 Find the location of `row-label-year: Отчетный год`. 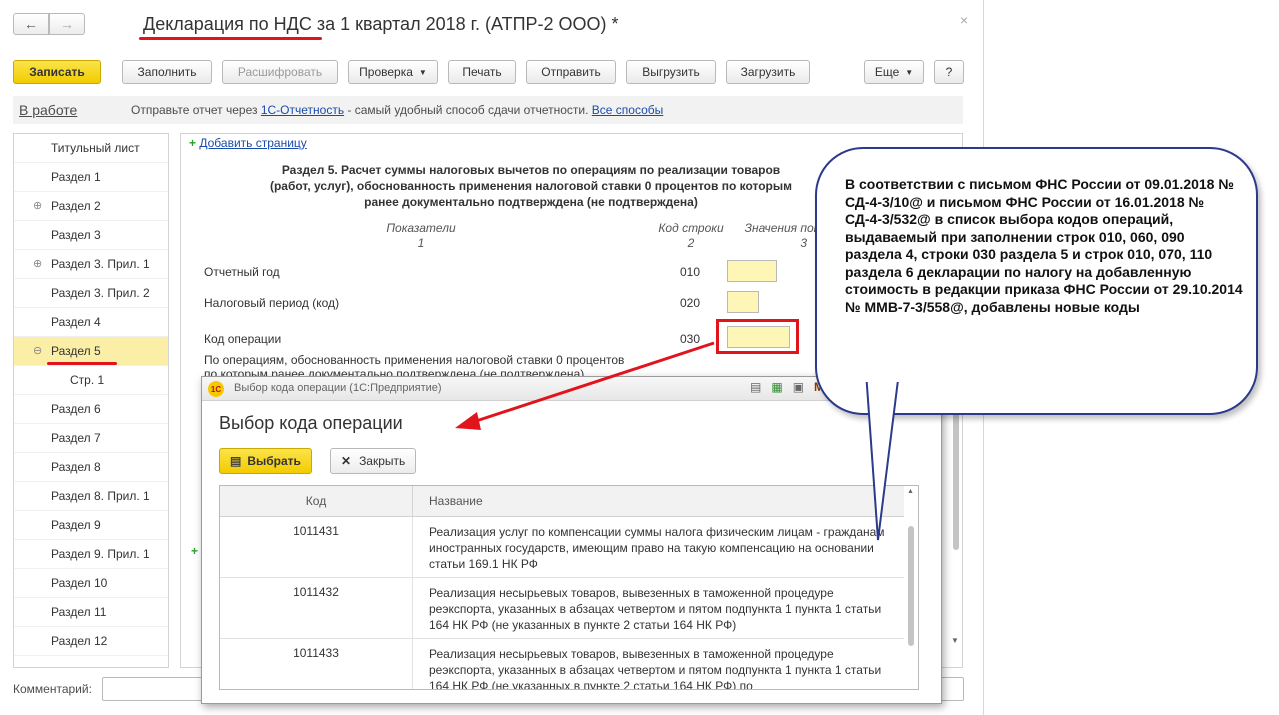

row-label-year: Отчетный год is located at coordinates (242, 272).